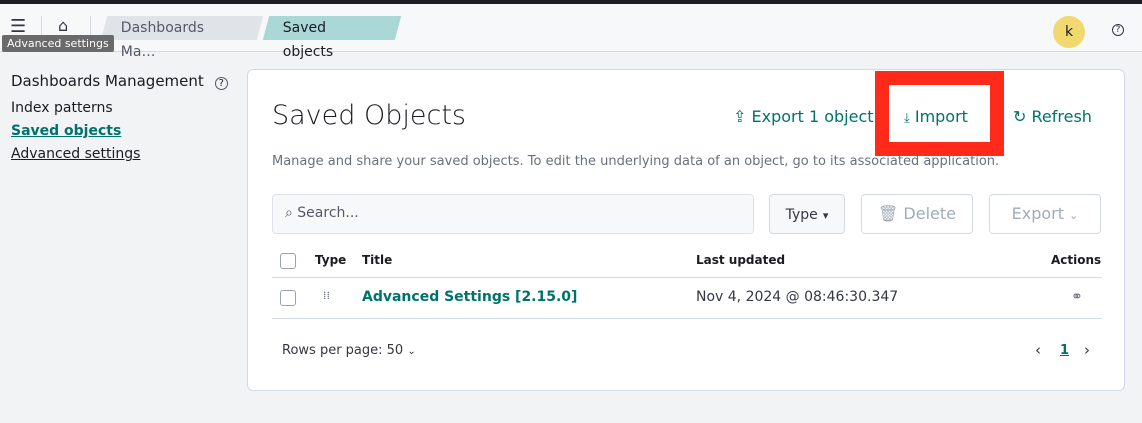  I want to click on row-title-link: Advanced Settings [2.15.0], so click(469, 297).